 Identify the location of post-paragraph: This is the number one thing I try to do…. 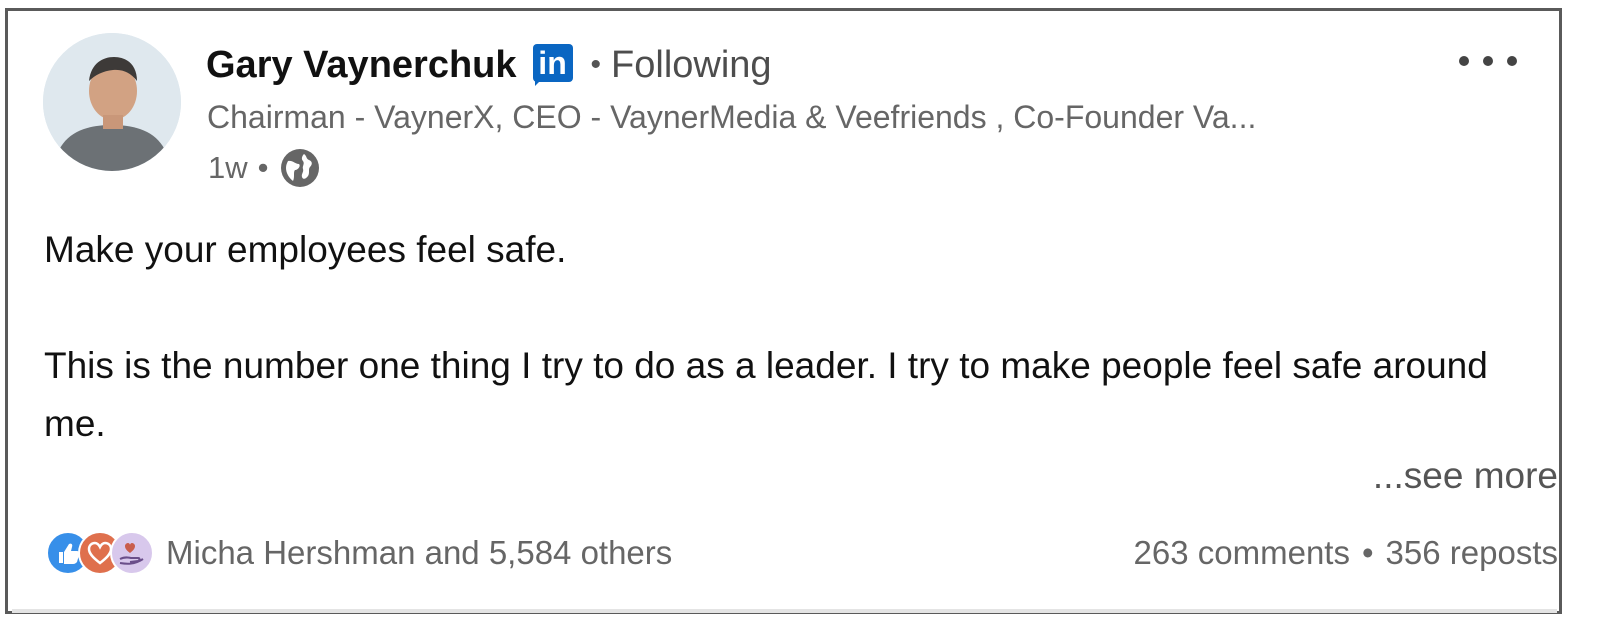
(766, 394).